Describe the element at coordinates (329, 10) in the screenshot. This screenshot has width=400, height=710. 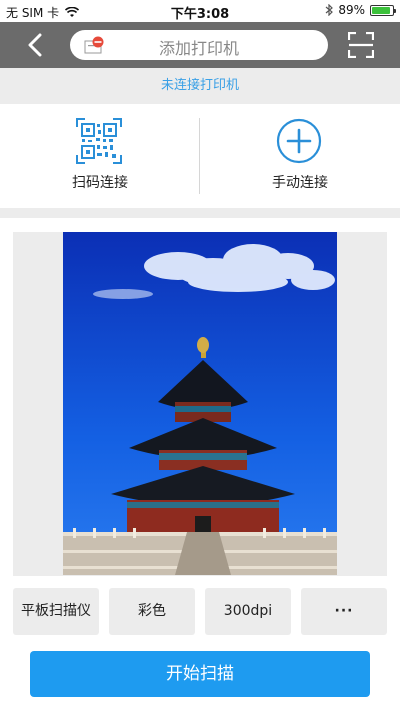
I see `bluetooth-icon` at that location.